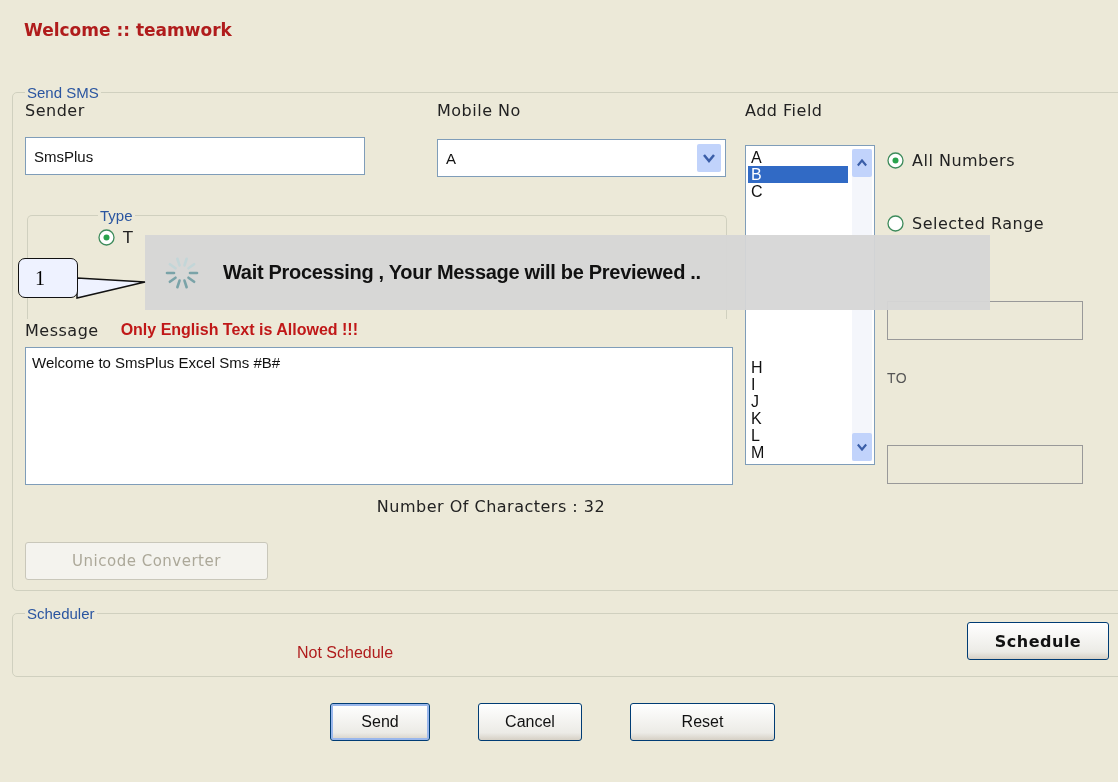 Image resolution: width=1118 pixels, height=782 pixels. What do you see at coordinates (798, 452) in the screenshot?
I see `list-item: M` at bounding box center [798, 452].